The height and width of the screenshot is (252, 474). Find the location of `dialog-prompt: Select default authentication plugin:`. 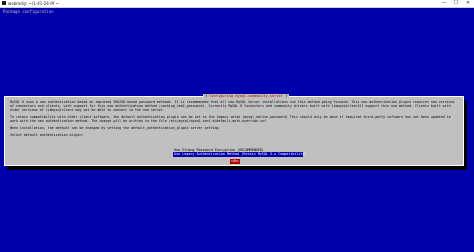

dialog-prompt: Select default authentication plugin: is located at coordinates (47, 134).